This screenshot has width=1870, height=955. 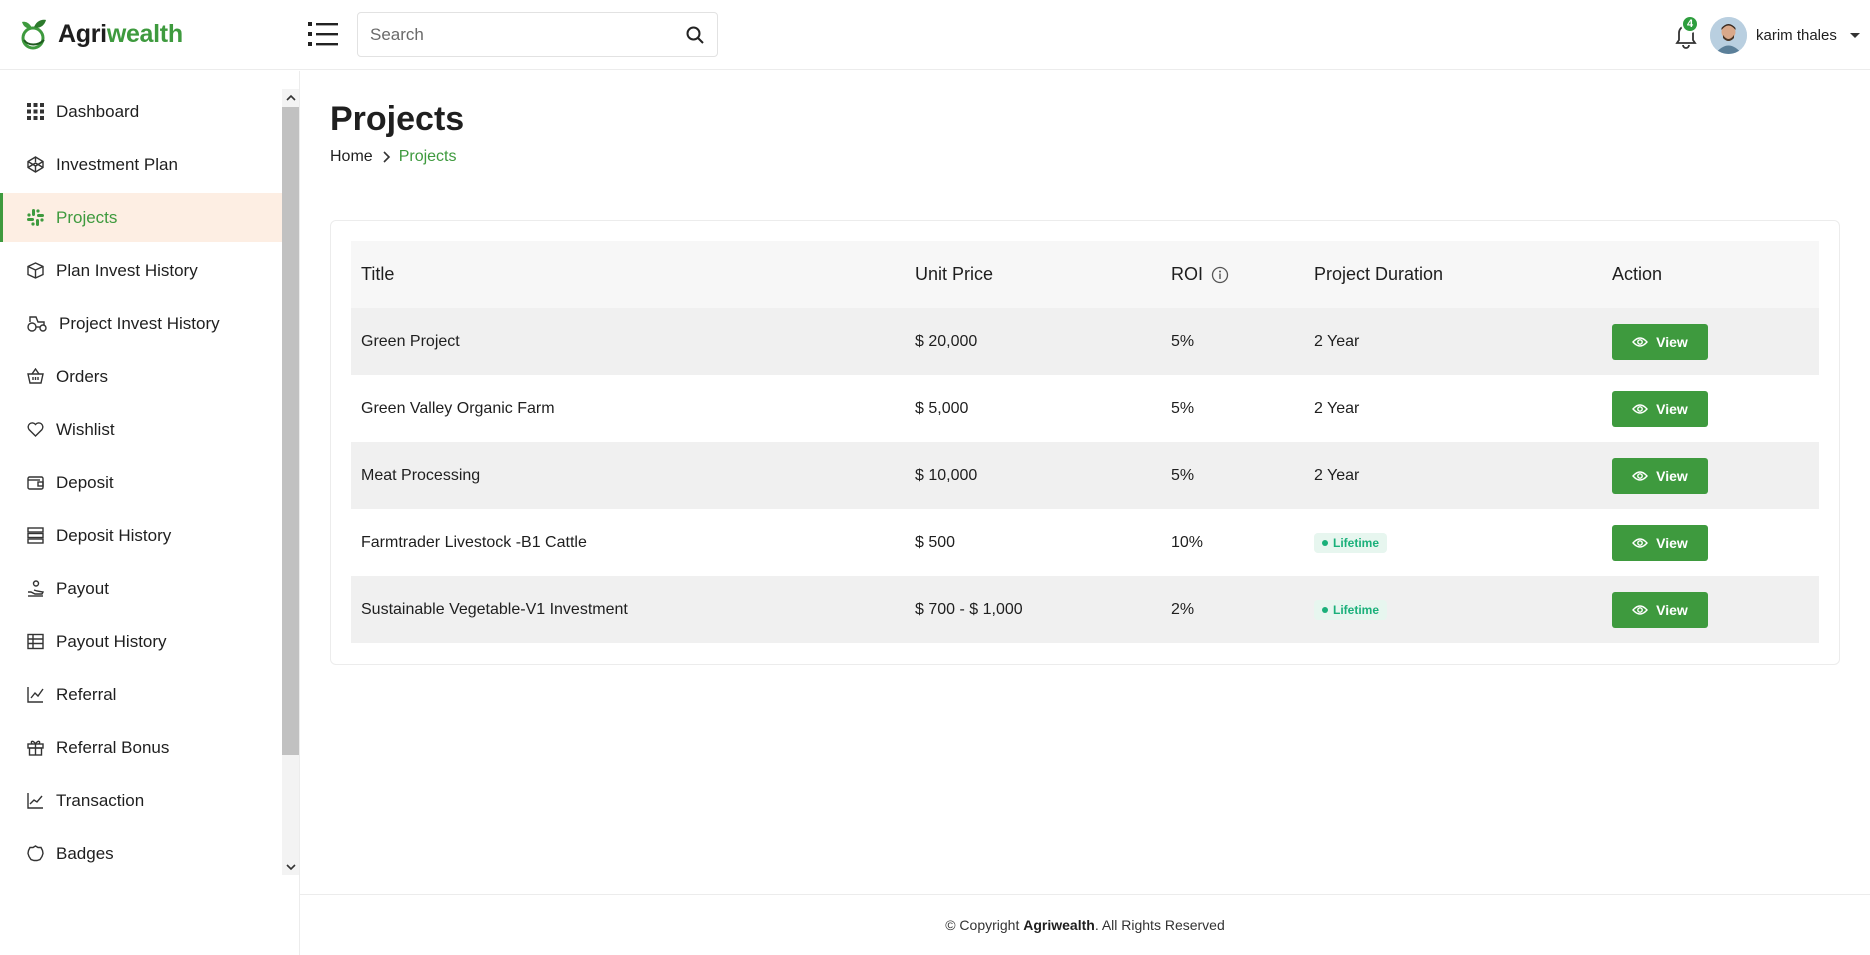 I want to click on search-box, so click(x=537, y=34).